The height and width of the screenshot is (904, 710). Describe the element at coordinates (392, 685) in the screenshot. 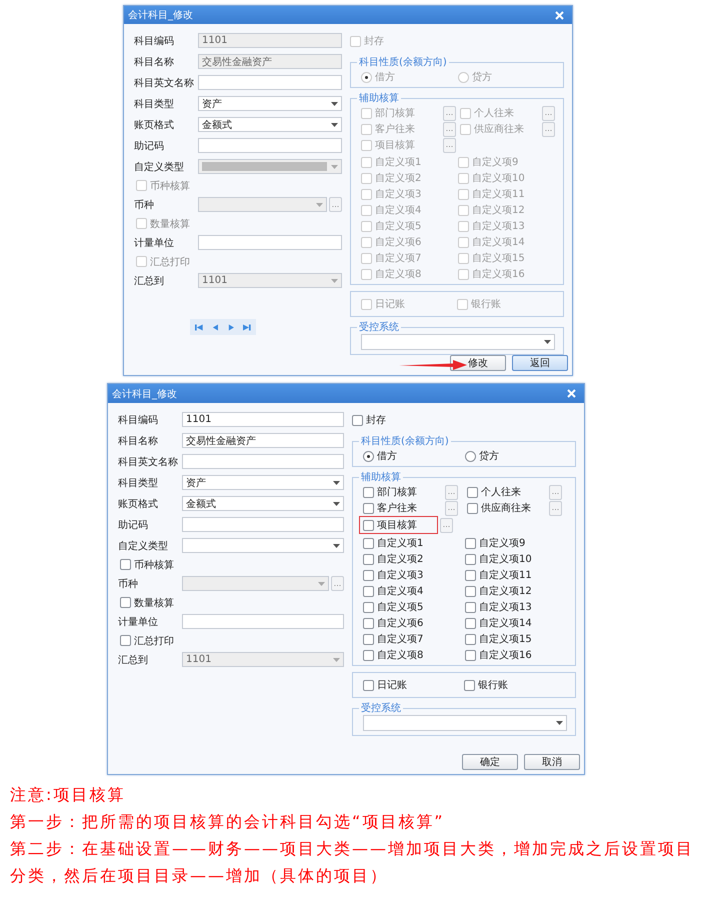

I see `checkbox-label: 日记账` at that location.